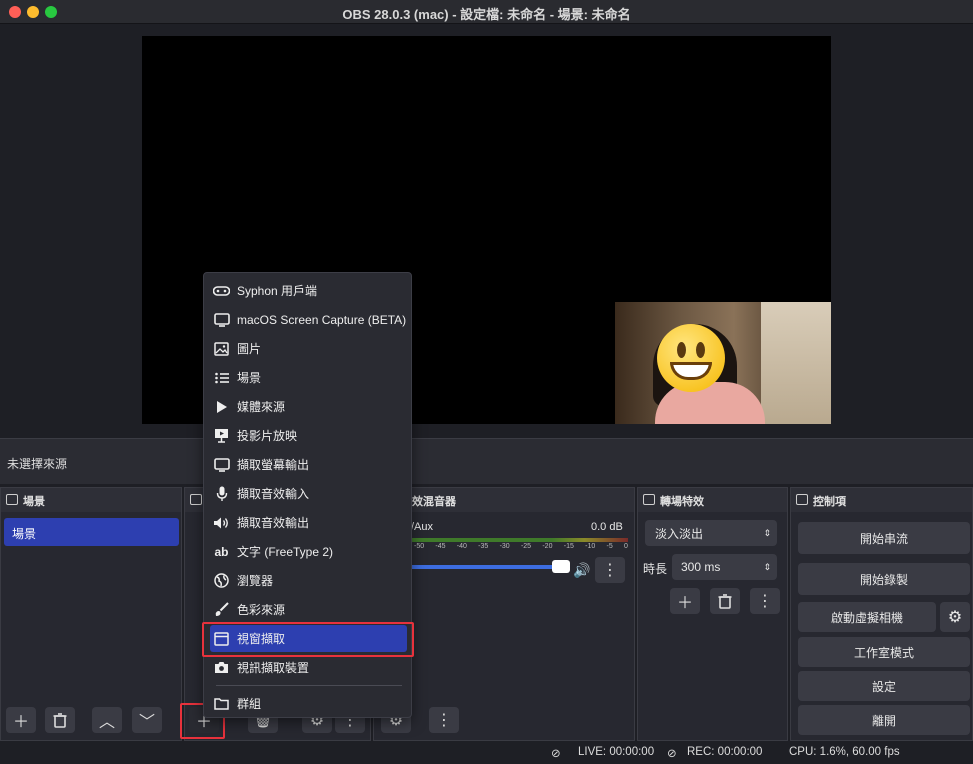 The image size is (973, 764). I want to click on microphone-icon, so click(221, 493).